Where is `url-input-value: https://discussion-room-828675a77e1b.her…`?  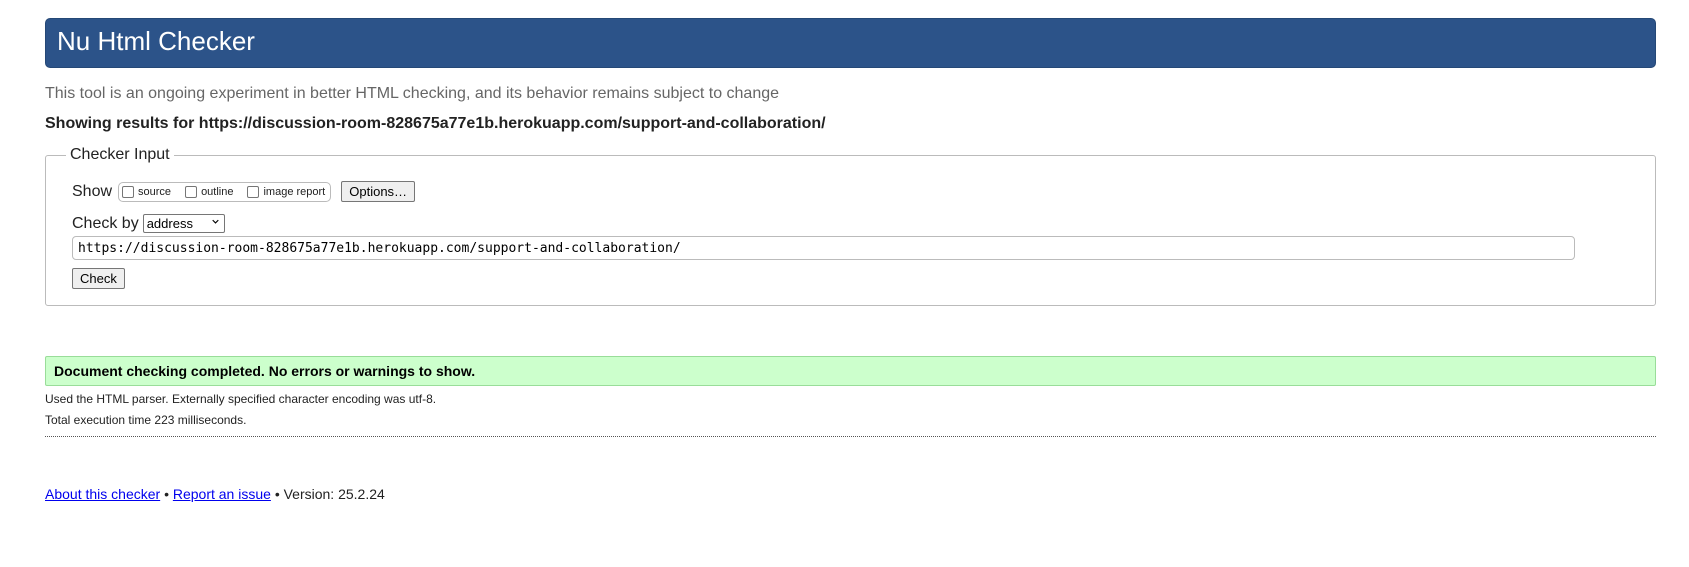
url-input-value: https://discussion-room-828675a77e1b.her… is located at coordinates (379, 248).